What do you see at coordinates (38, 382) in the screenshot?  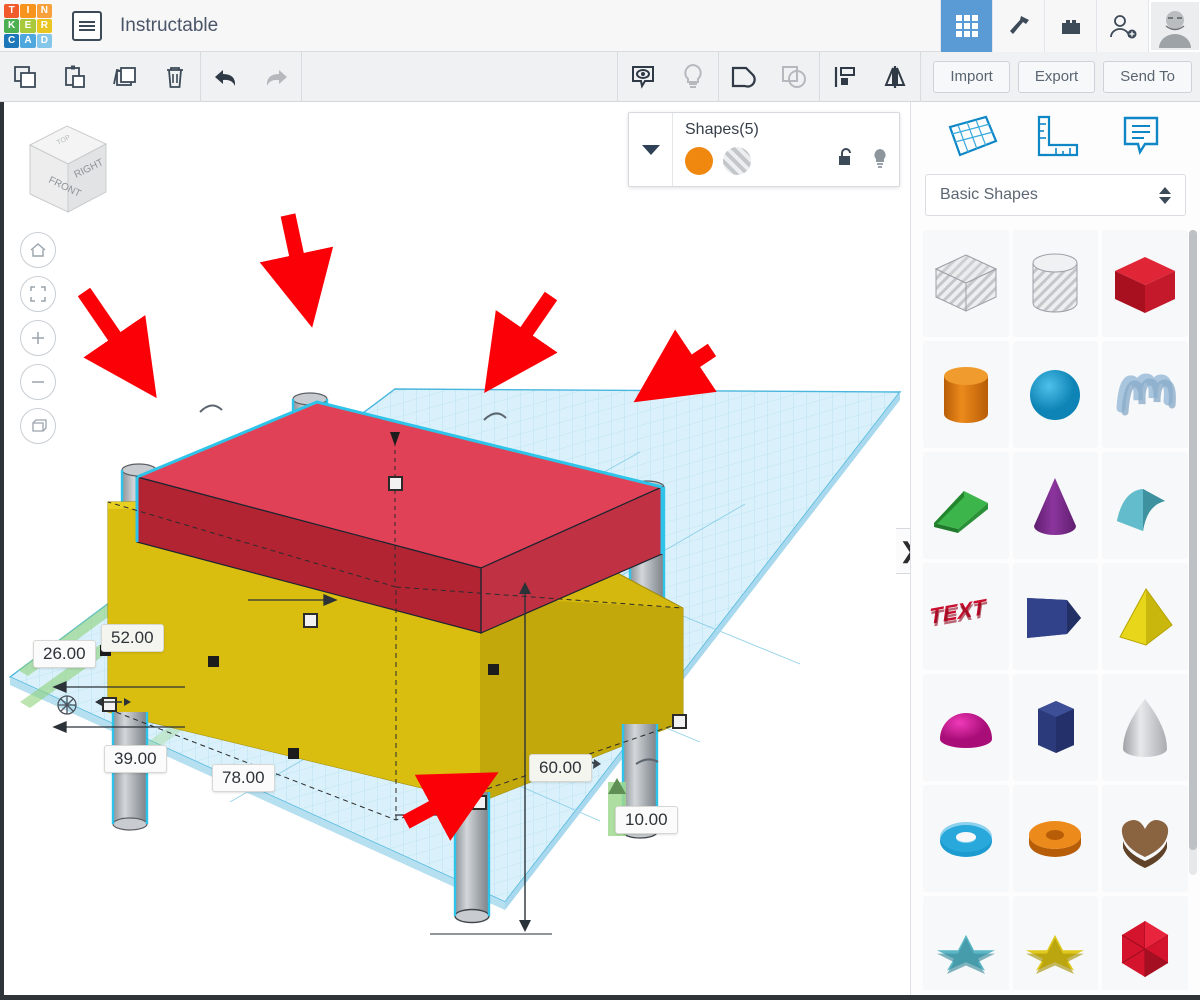 I see `zoom-out-button` at bounding box center [38, 382].